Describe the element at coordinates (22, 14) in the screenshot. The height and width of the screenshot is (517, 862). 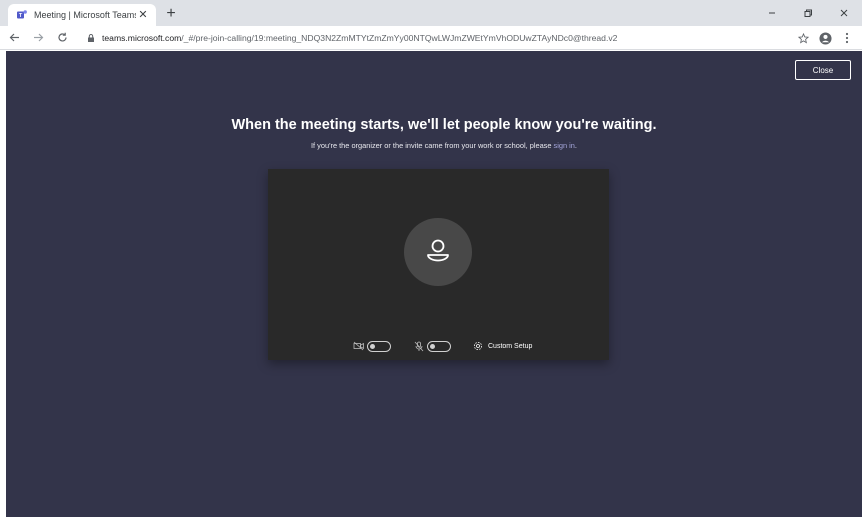
I see `teams-logo-icon: T` at that location.